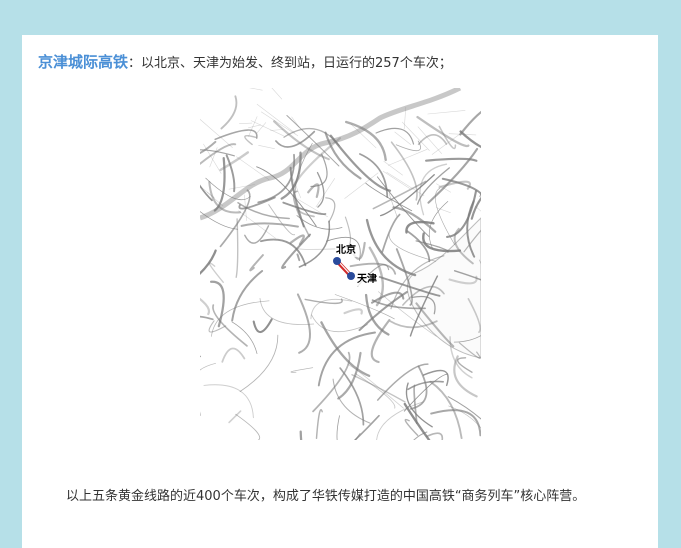 The image size is (681, 548). Describe the element at coordinates (346, 251) in the screenshot. I see `beijing-label: 北京` at that location.